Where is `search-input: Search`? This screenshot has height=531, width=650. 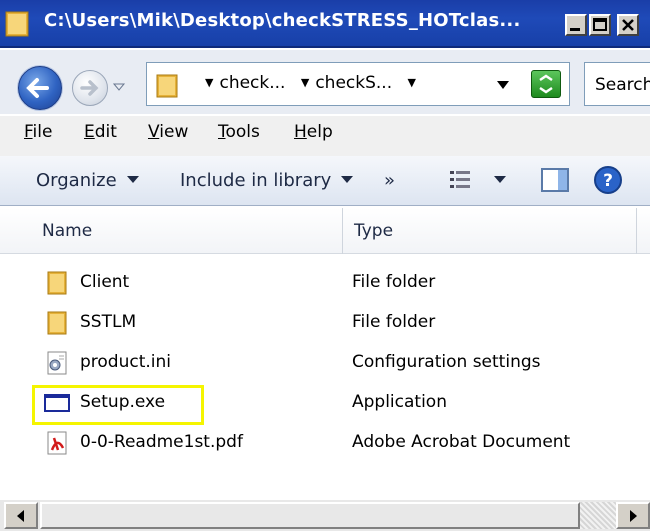
search-input: Search is located at coordinates (617, 84).